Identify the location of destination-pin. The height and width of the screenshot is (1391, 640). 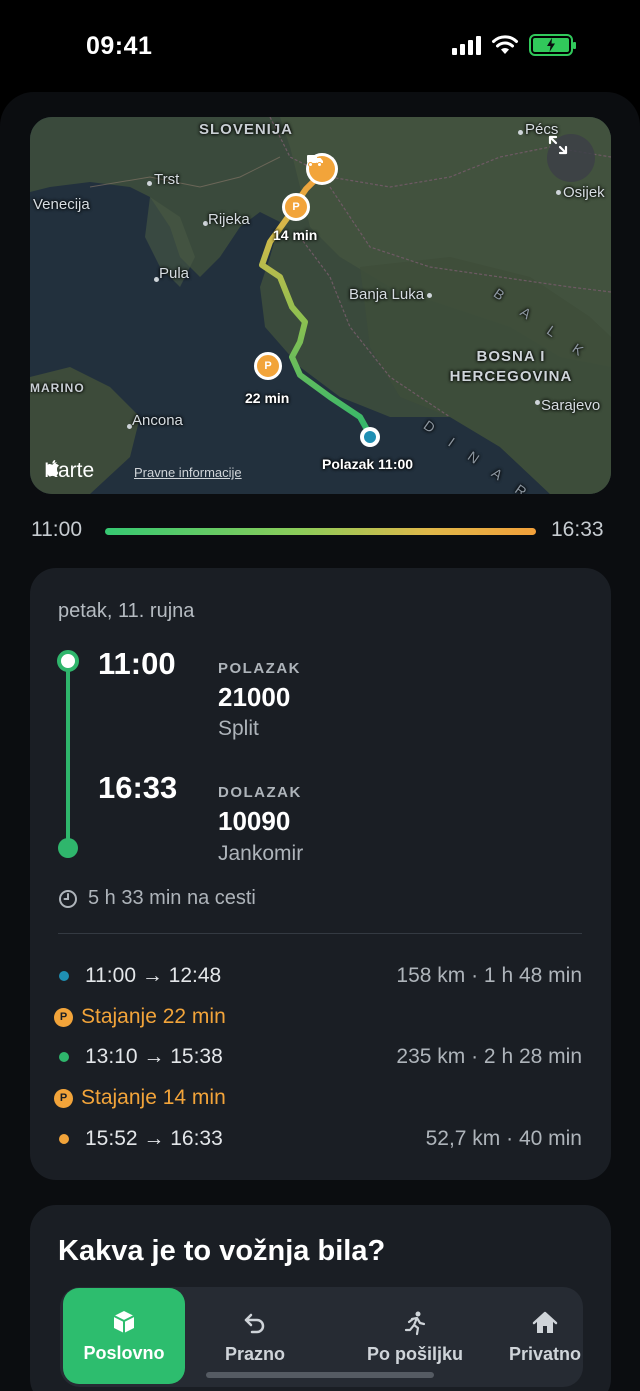
(322, 169).